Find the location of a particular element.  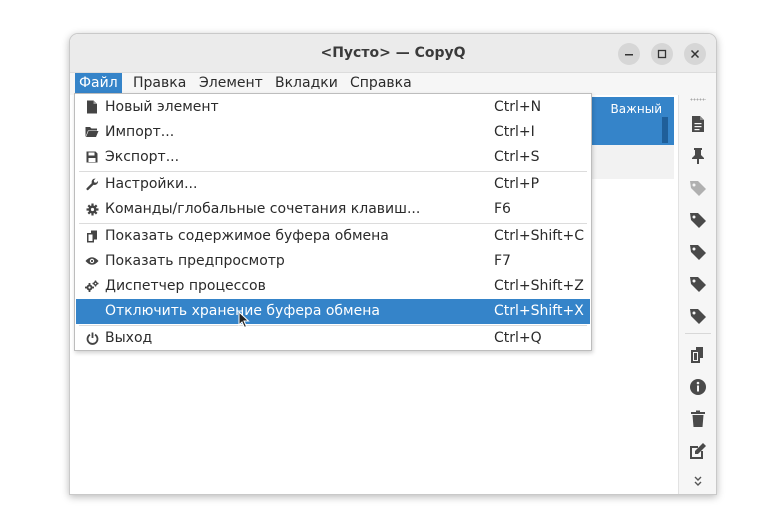

menu-item-label: Выход is located at coordinates (129, 338).